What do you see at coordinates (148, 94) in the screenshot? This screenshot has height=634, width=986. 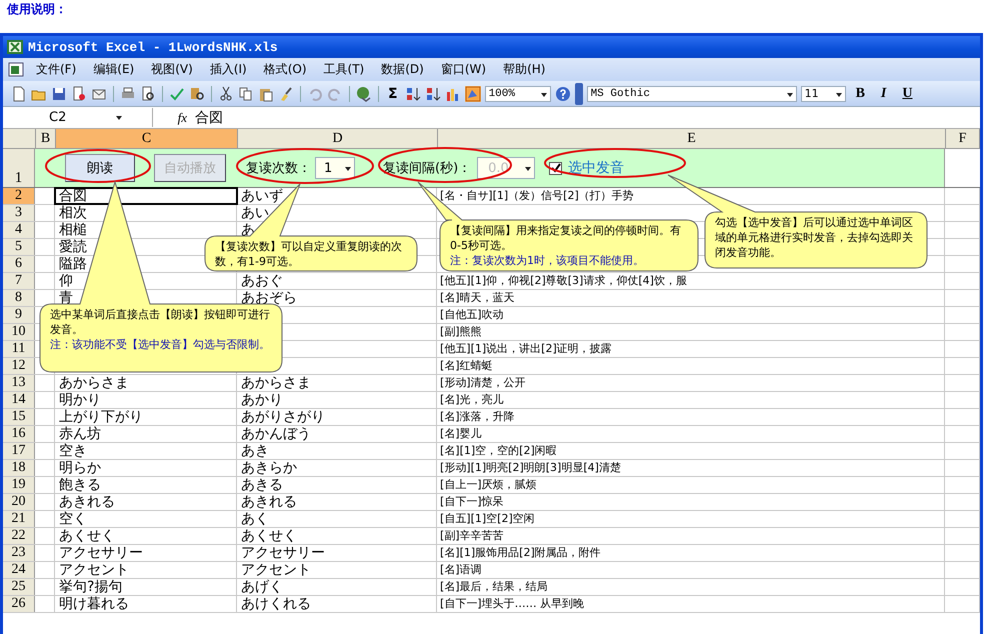 I see `print-preview-icon` at bounding box center [148, 94].